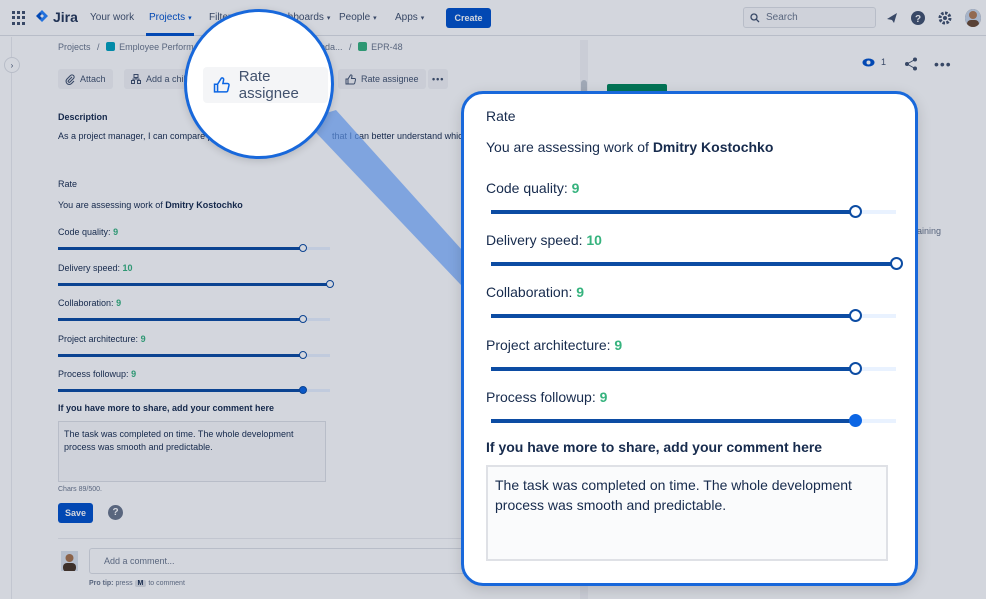 This screenshot has width=986, height=599. I want to click on rate-assignee-button: Rate assignee, so click(382, 79).